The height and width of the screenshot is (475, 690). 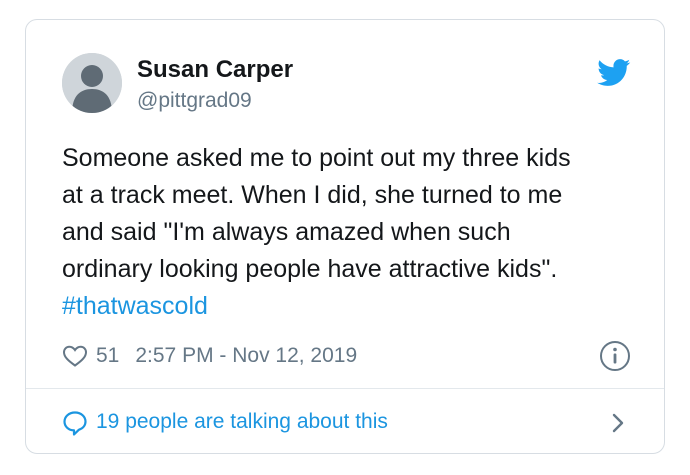 I want to click on conversation-link: 19 people are talking about this, so click(x=345, y=421).